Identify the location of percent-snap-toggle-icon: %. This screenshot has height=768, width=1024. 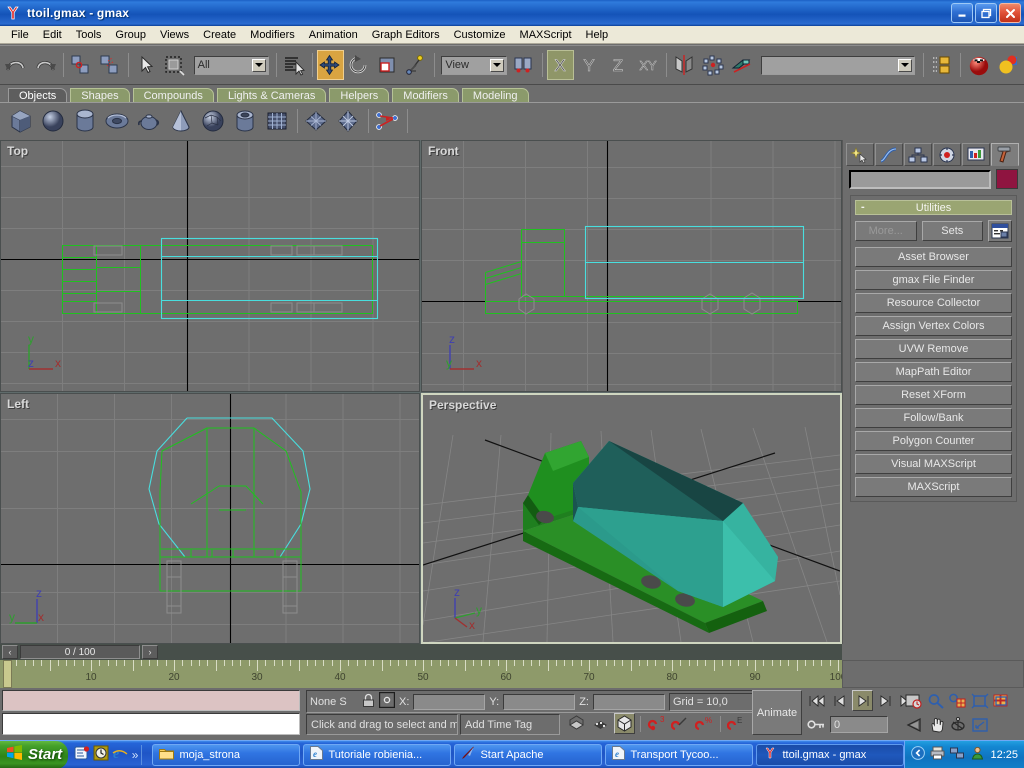
(704, 723).